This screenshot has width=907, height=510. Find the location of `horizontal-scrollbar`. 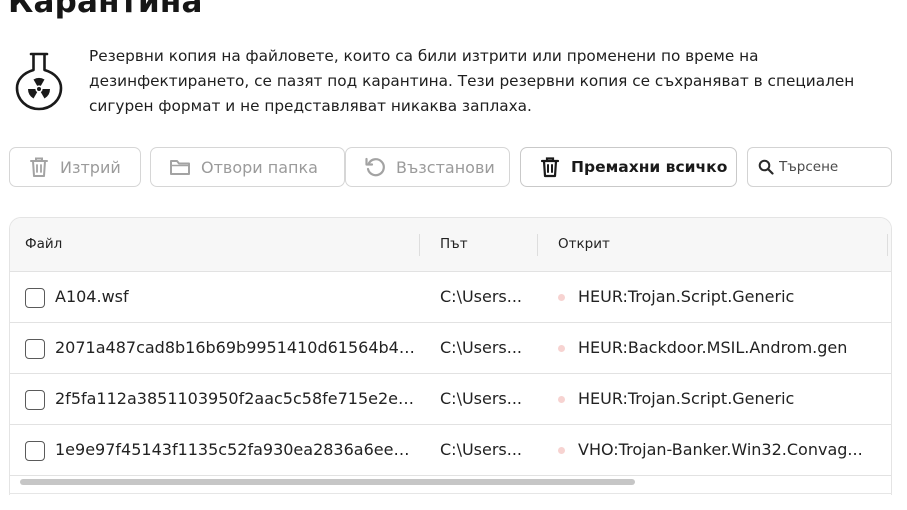

horizontal-scrollbar is located at coordinates (327, 482).